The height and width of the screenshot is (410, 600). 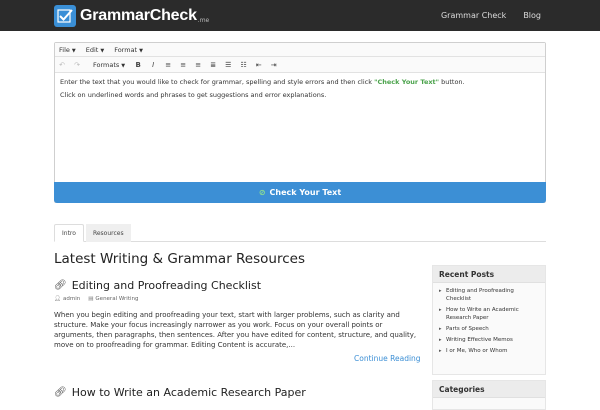 I want to click on align-left-icon: ≡, so click(x=168, y=65).